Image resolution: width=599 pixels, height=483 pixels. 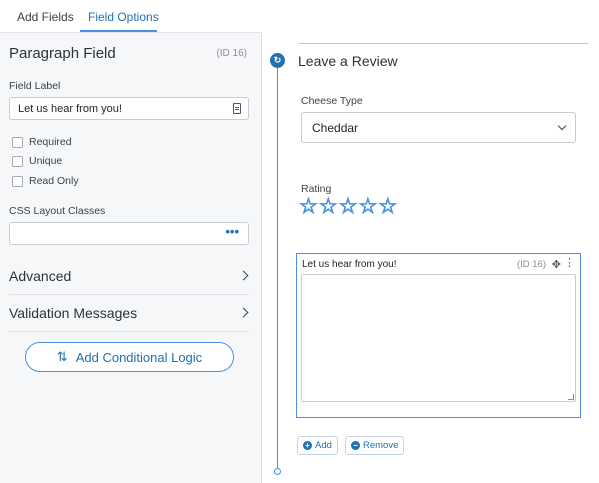 I want to click on rating-stars: ☆ ☆ ☆ ☆ ☆, so click(x=348, y=206).